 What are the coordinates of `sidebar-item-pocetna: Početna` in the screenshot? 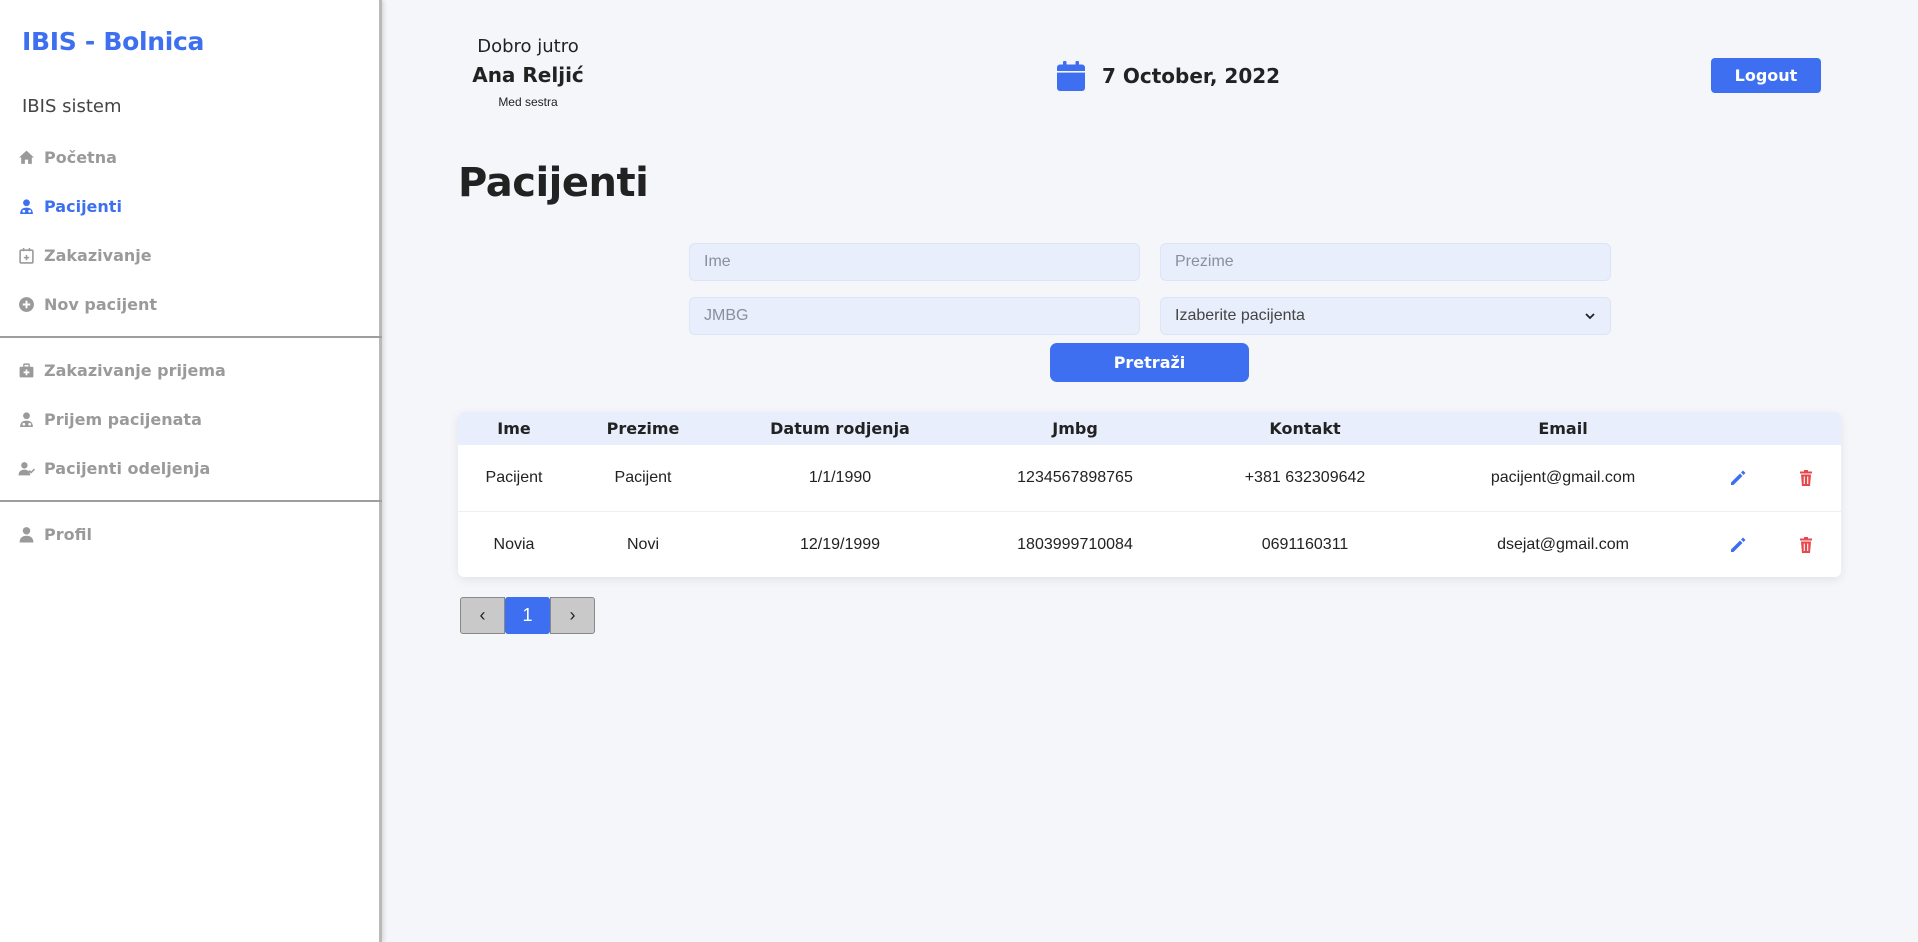 It's located at (67, 157).